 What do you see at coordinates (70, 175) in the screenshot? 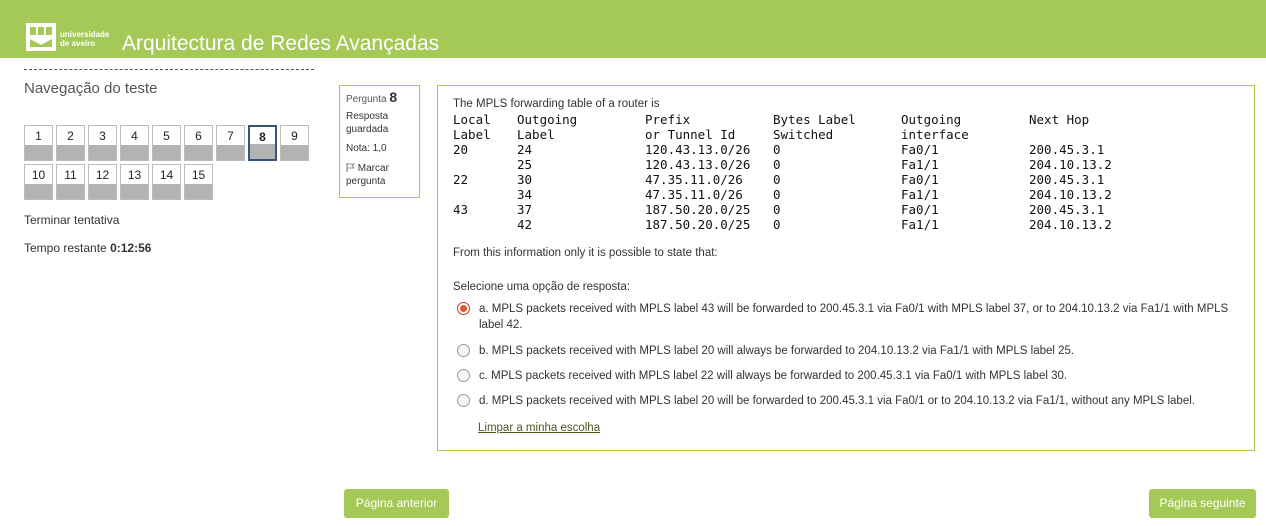
I see `question-nav-number: 11` at bounding box center [70, 175].